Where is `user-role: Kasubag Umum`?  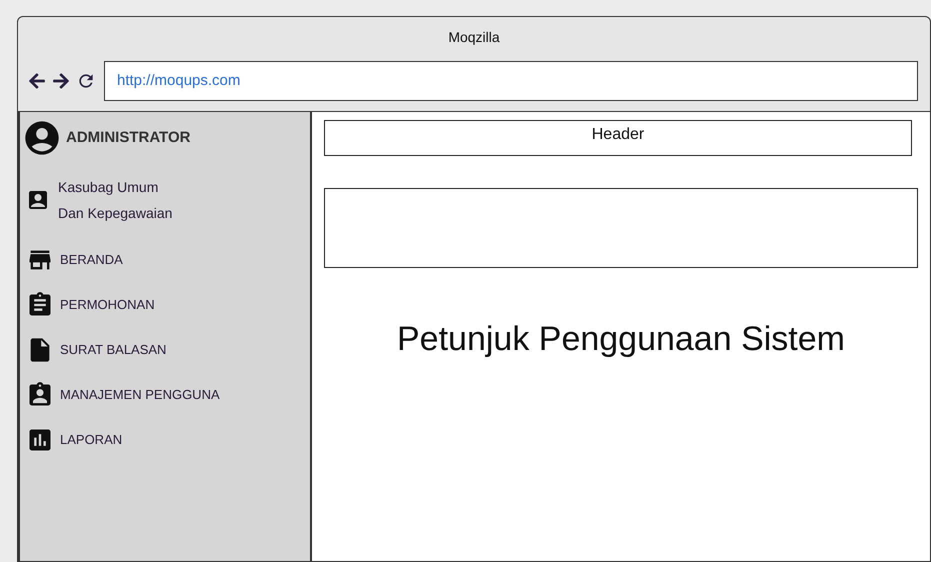 user-role: Kasubag Umum is located at coordinates (109, 187).